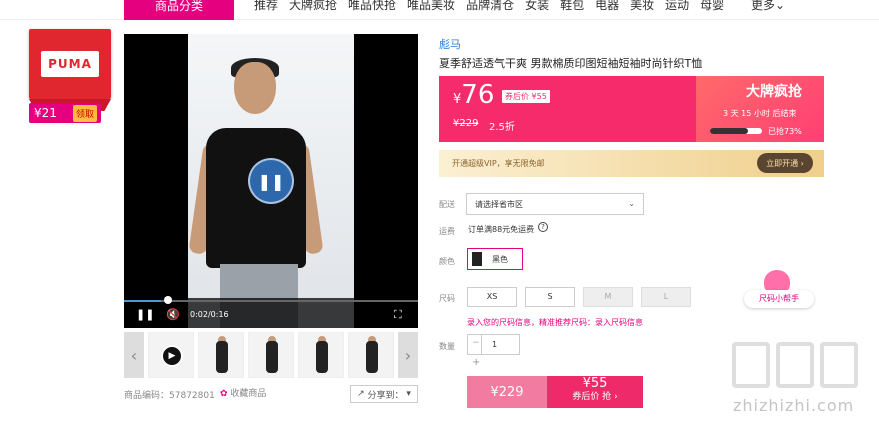 The height and width of the screenshot is (426, 879). I want to click on nav-link: 美妆, so click(642, 6).